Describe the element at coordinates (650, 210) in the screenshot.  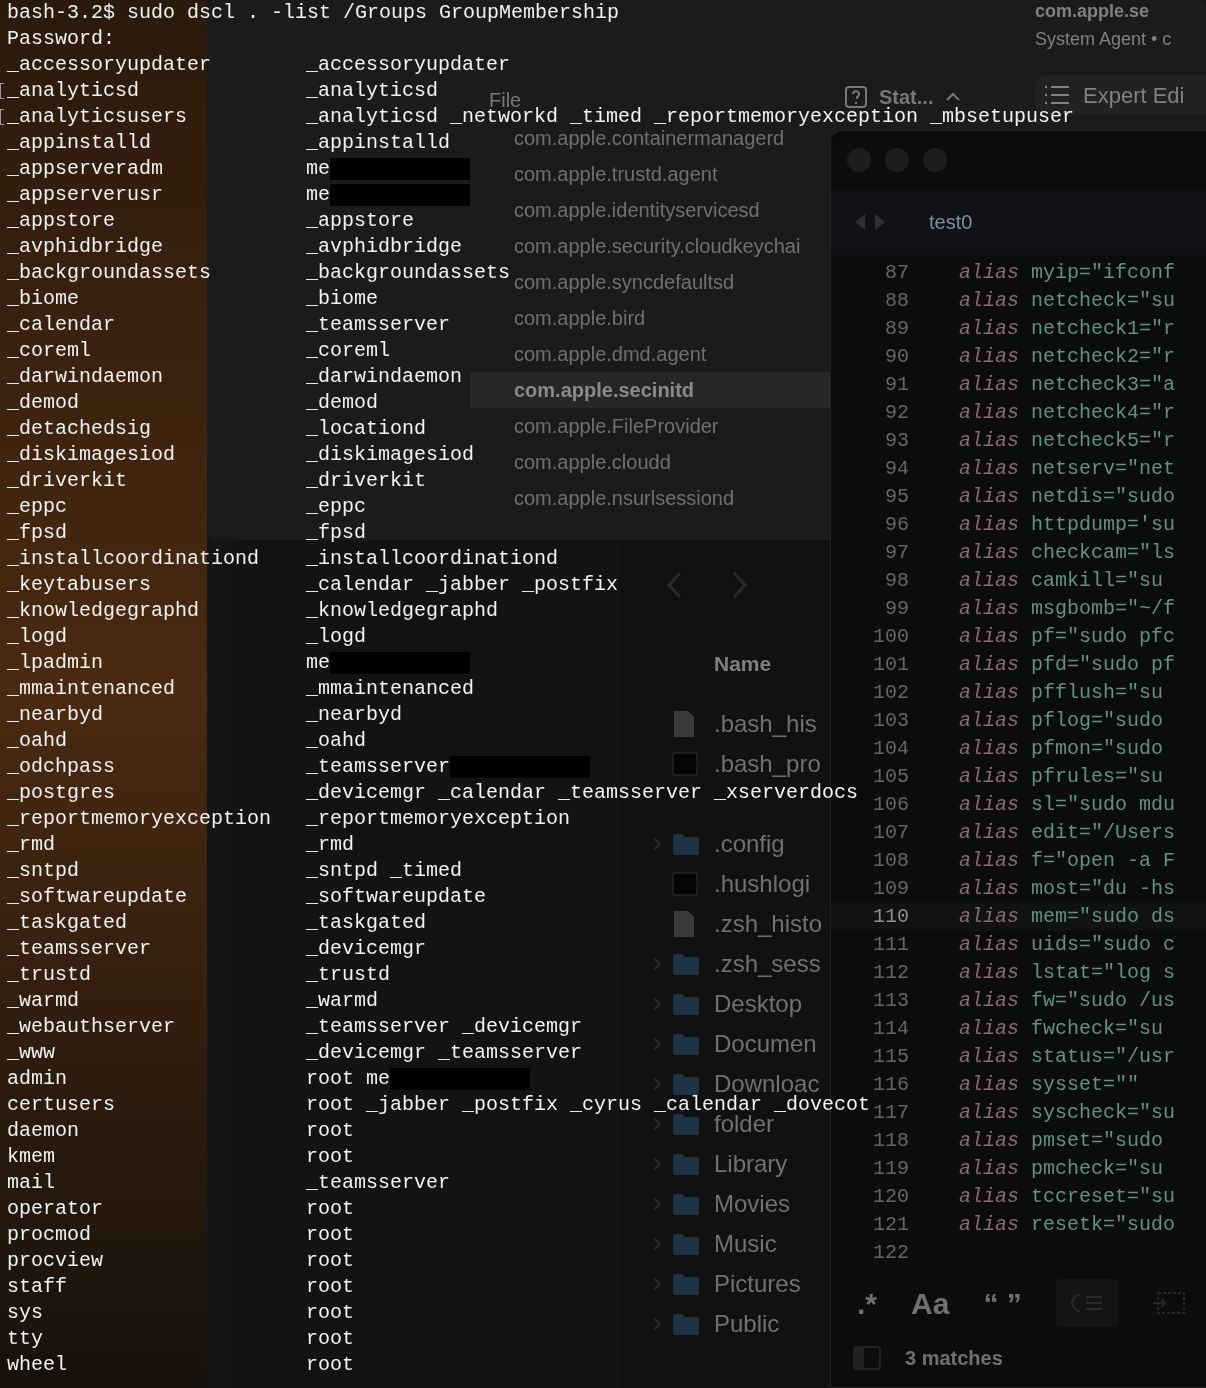
I see `job-row: com.apple.identityservicesd` at that location.